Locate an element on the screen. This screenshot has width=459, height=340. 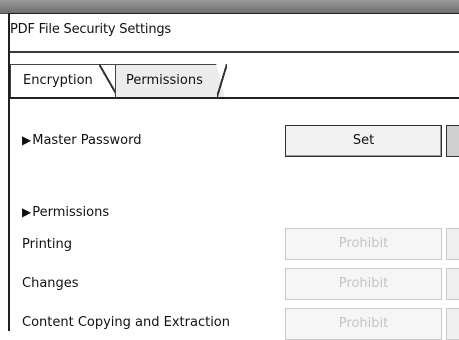
printing-prohibit-button: Prohibit is located at coordinates (363, 244).